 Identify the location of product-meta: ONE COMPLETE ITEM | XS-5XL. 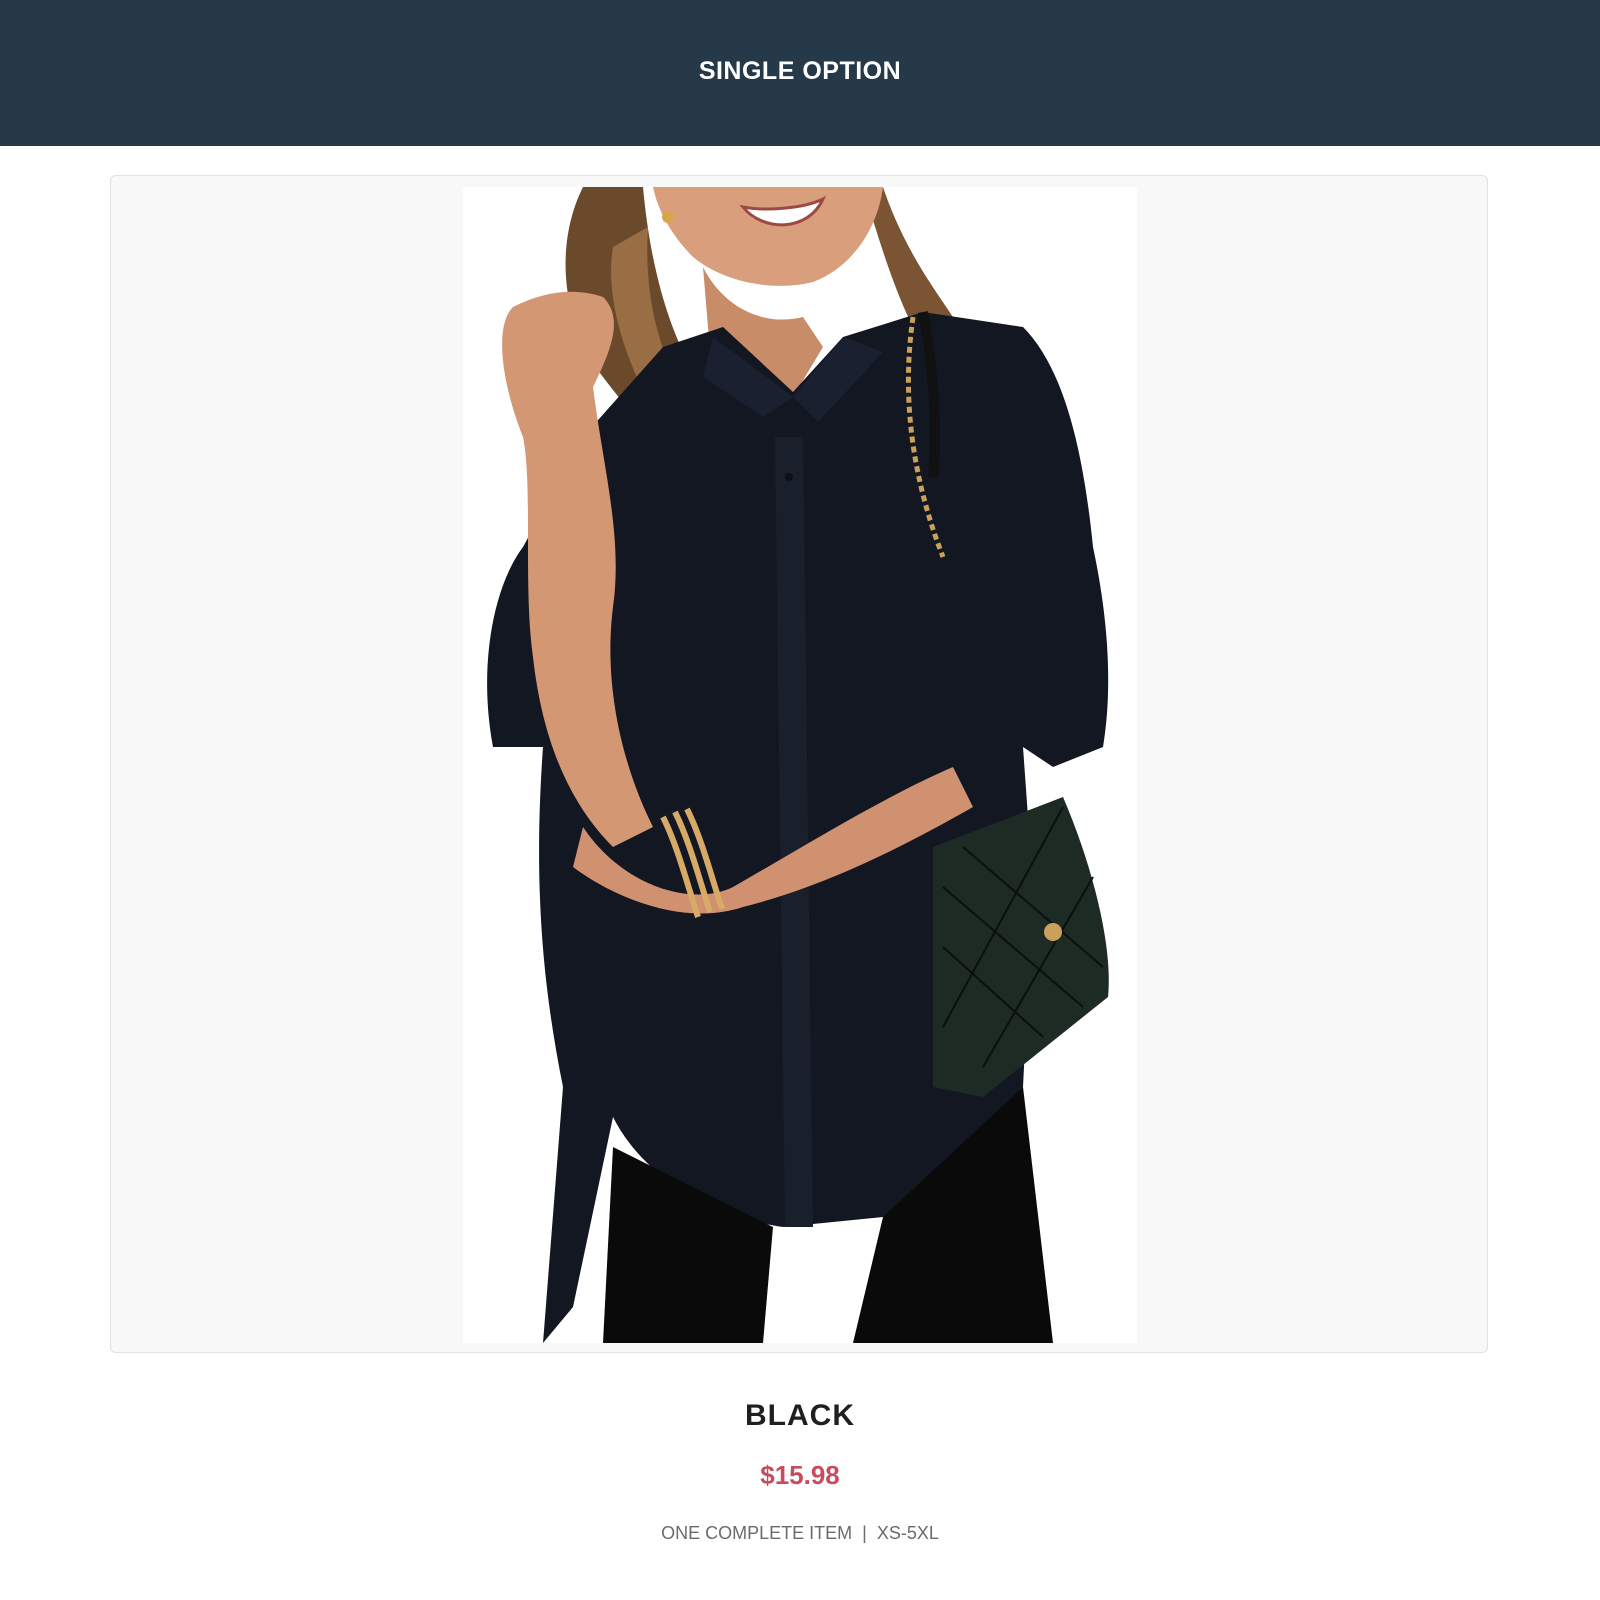
(800, 1533).